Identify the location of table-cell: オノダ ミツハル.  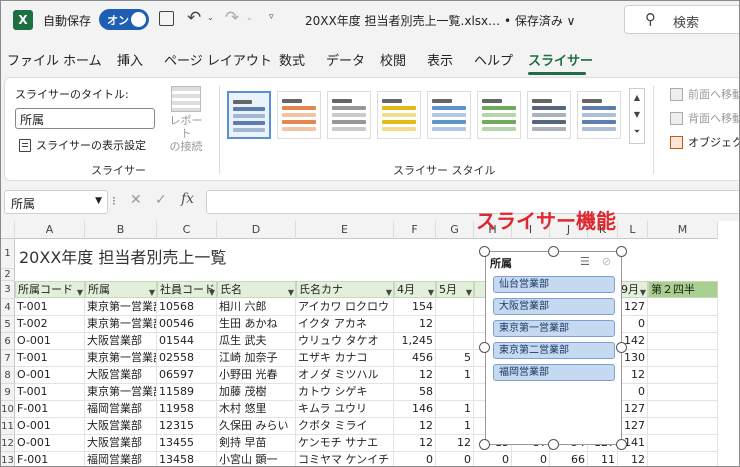
(345, 375).